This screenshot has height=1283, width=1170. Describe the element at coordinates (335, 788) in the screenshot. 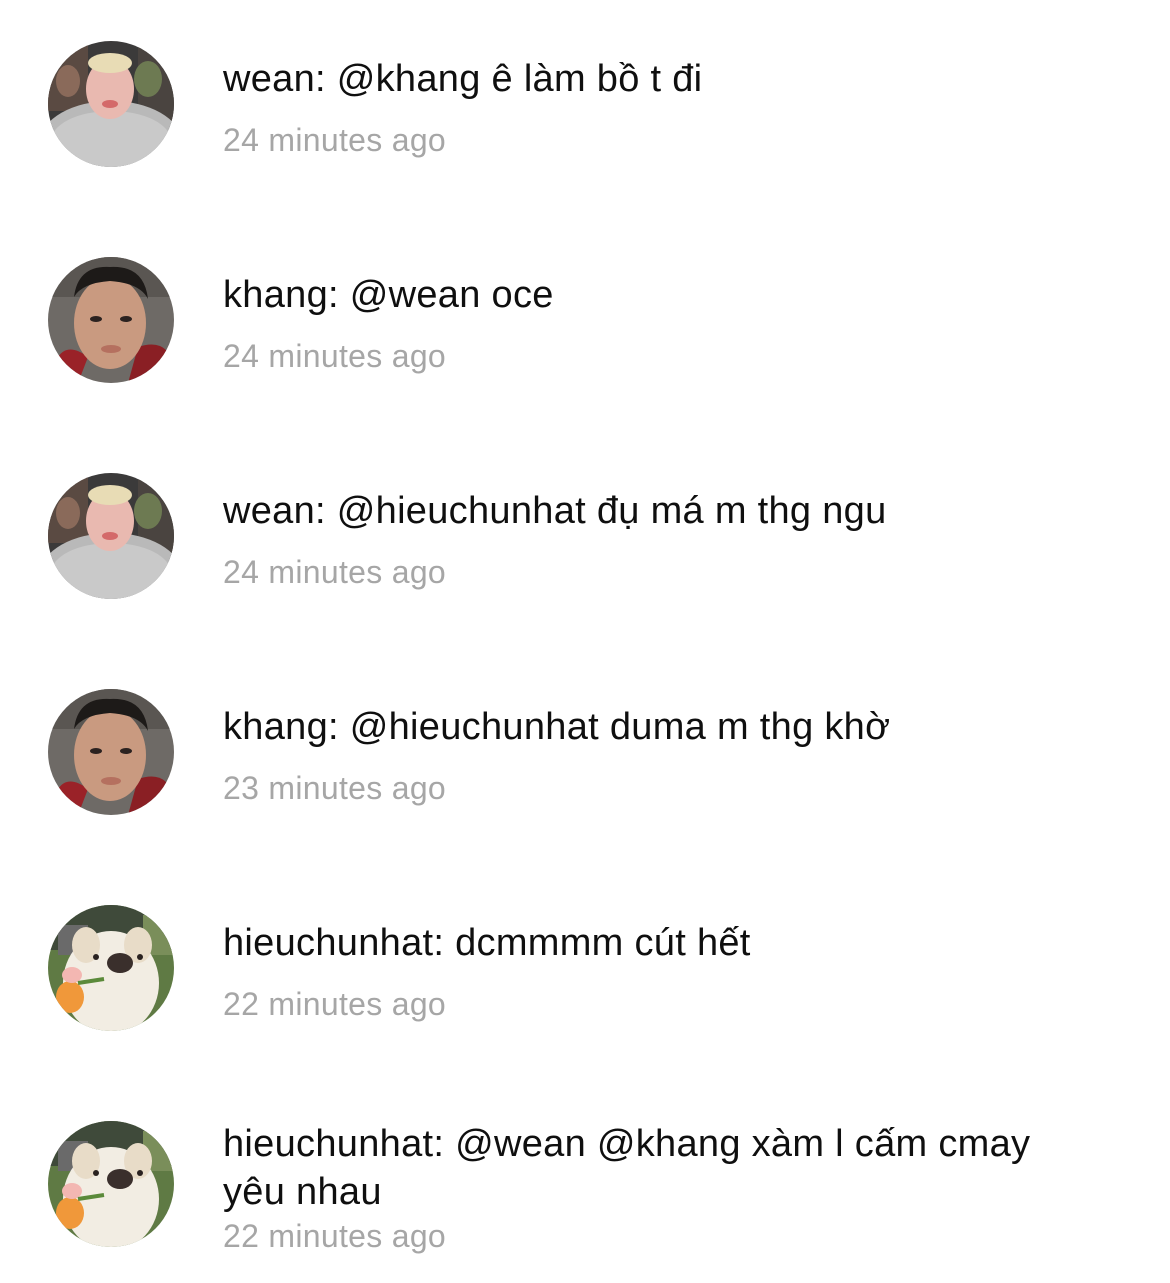

I see `comment-timestamp: 23 minutes ago` at that location.